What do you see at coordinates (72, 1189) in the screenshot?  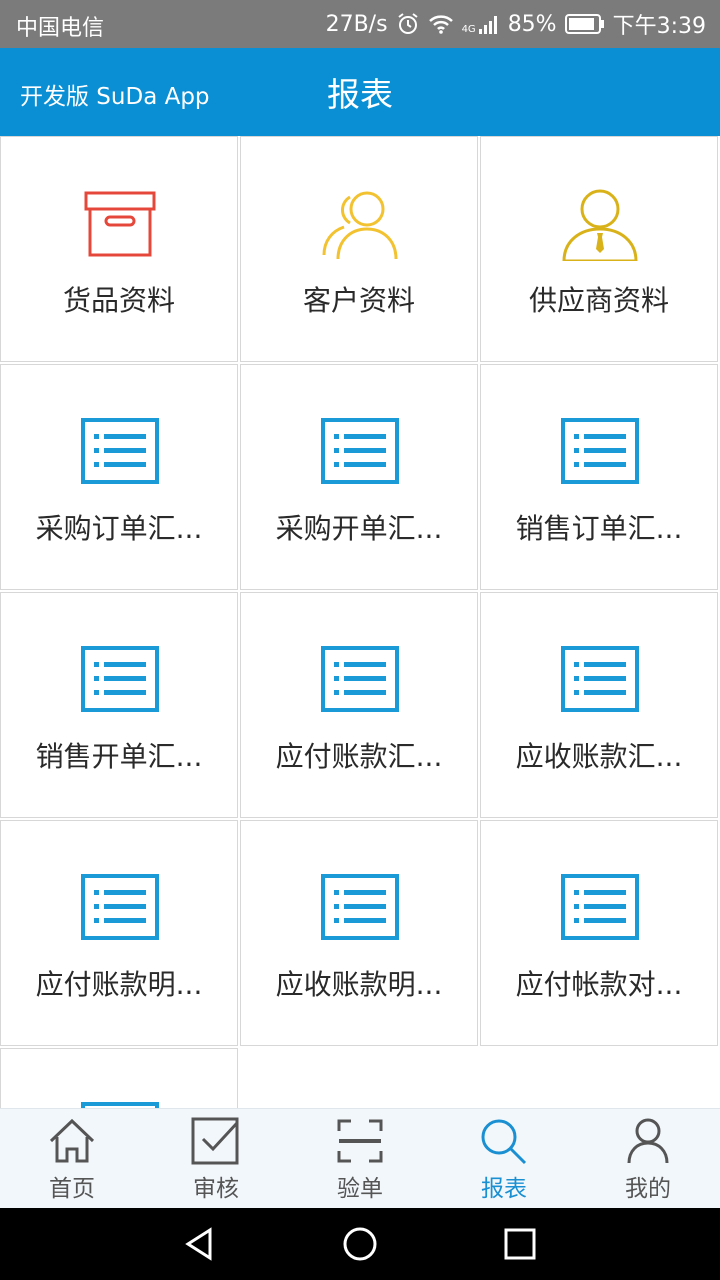 I see `nav-home-label: 首页` at bounding box center [72, 1189].